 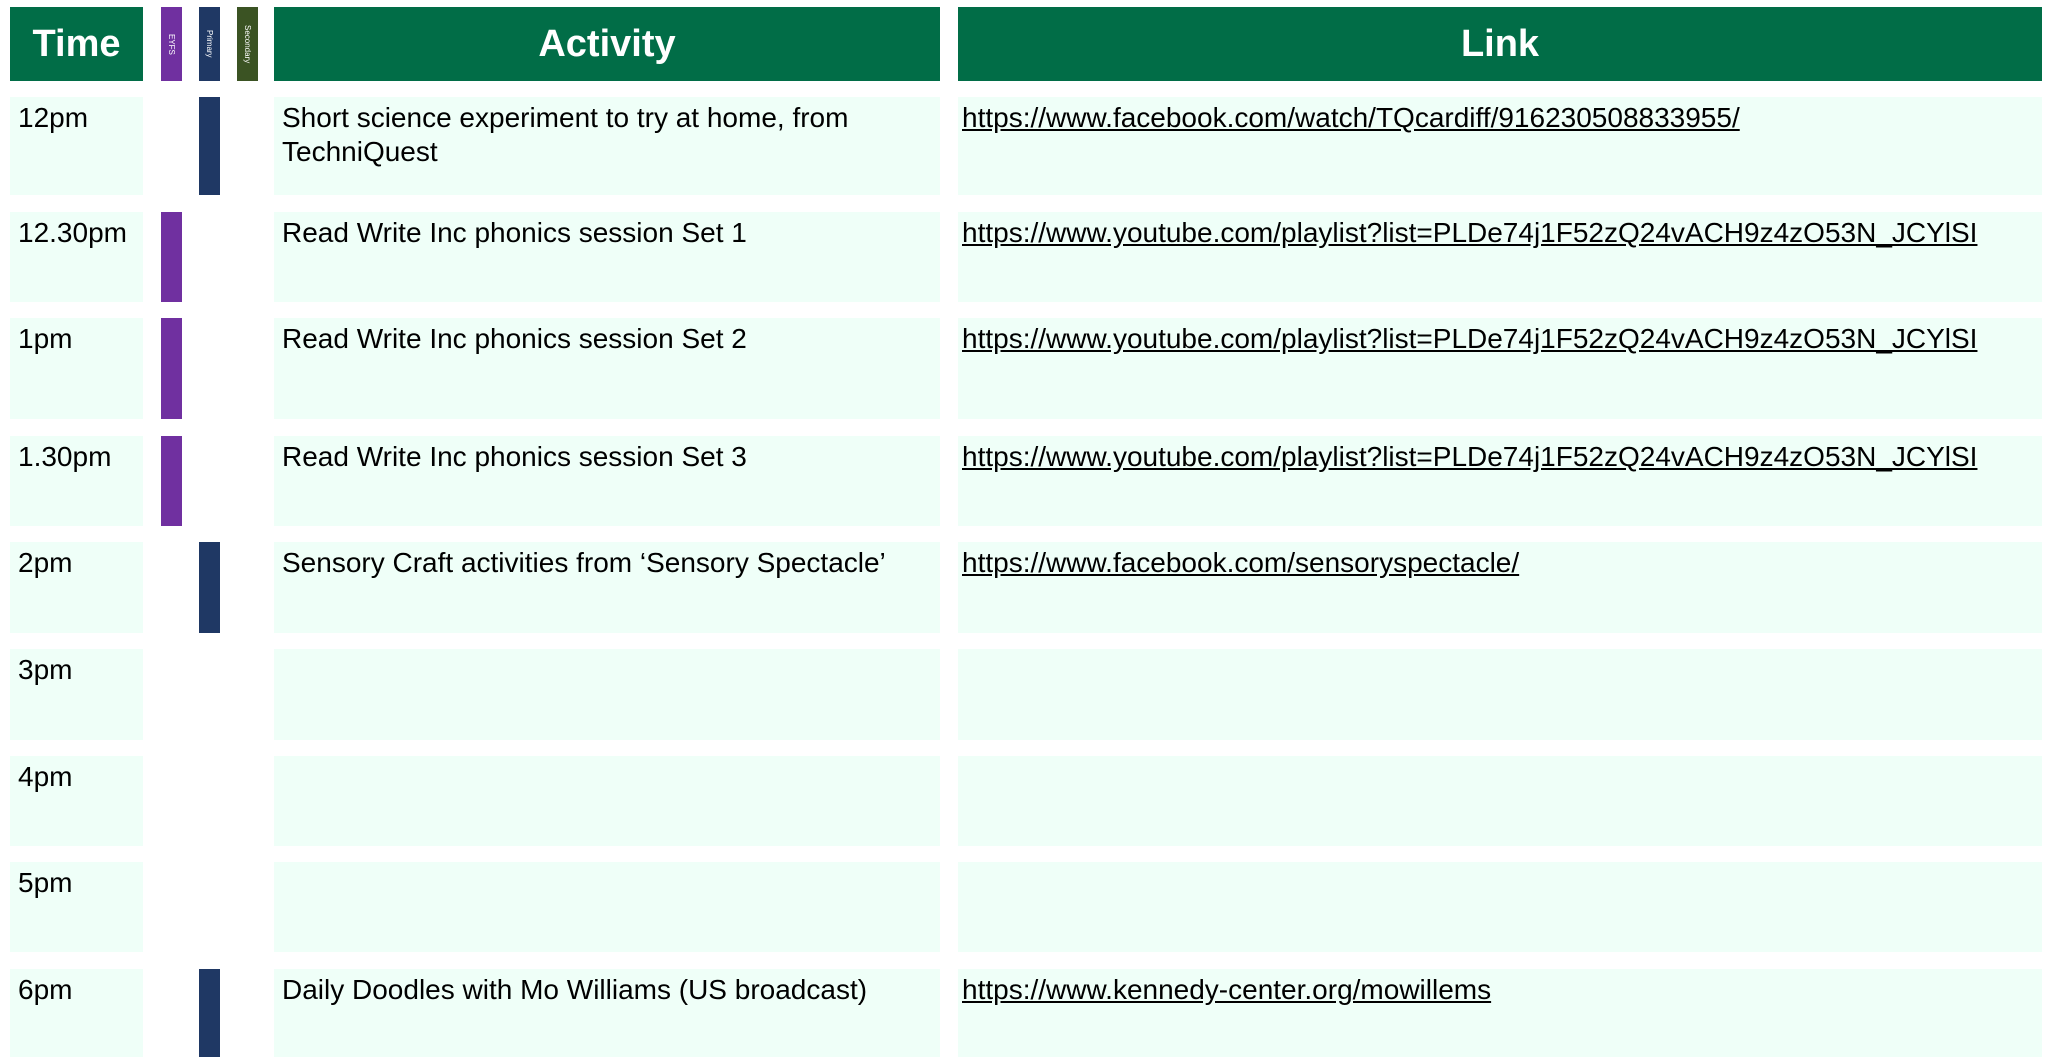 I want to click on column-header-time: Time, so click(x=76, y=44).